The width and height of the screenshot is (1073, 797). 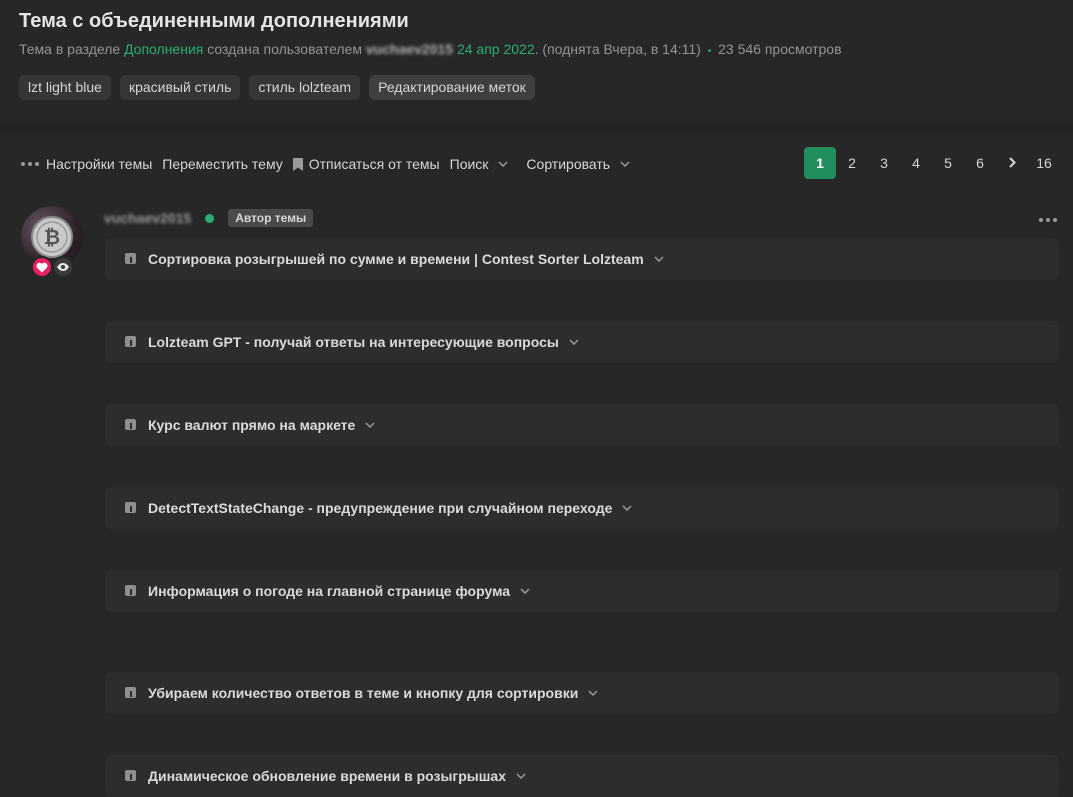 What do you see at coordinates (780, 49) in the screenshot?
I see `meta-views: 23 546 просмотров` at bounding box center [780, 49].